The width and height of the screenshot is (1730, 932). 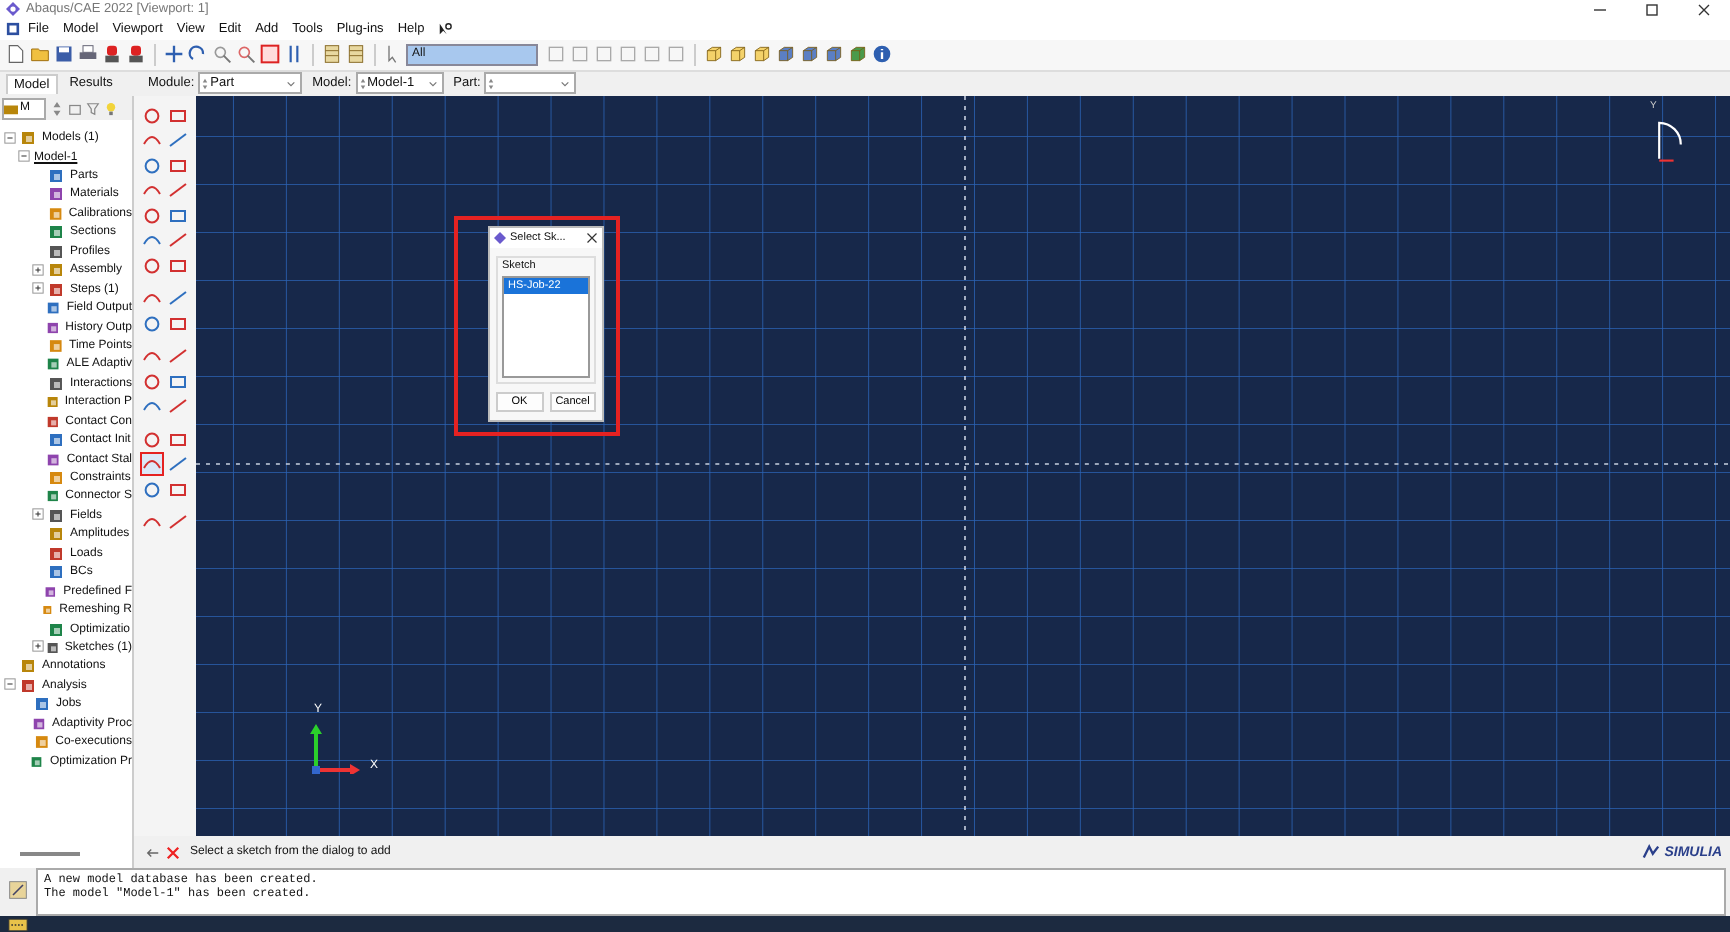 I want to click on axis-triad-icon, so click(x=336, y=748).